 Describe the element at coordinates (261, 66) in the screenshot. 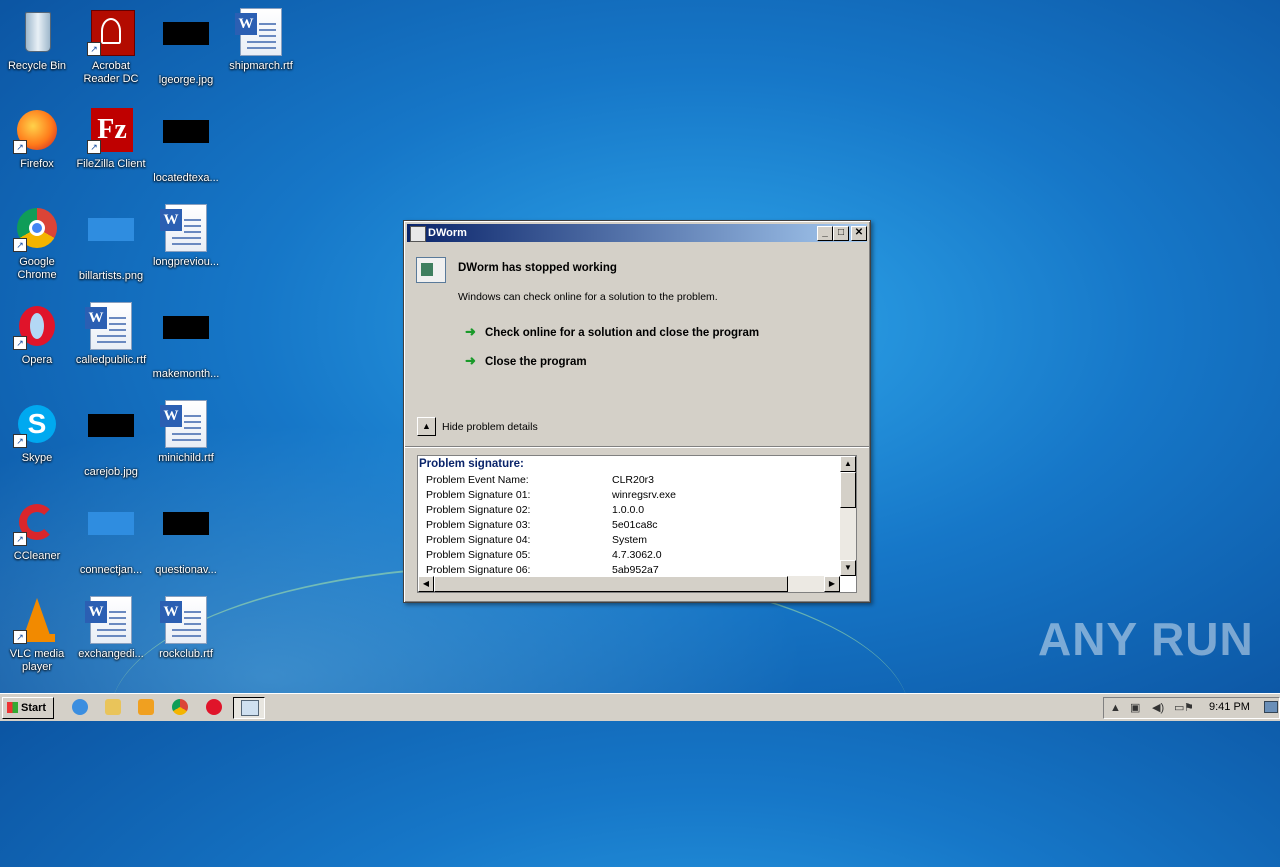

I see `icon-label: shipmarch.rtf` at that location.